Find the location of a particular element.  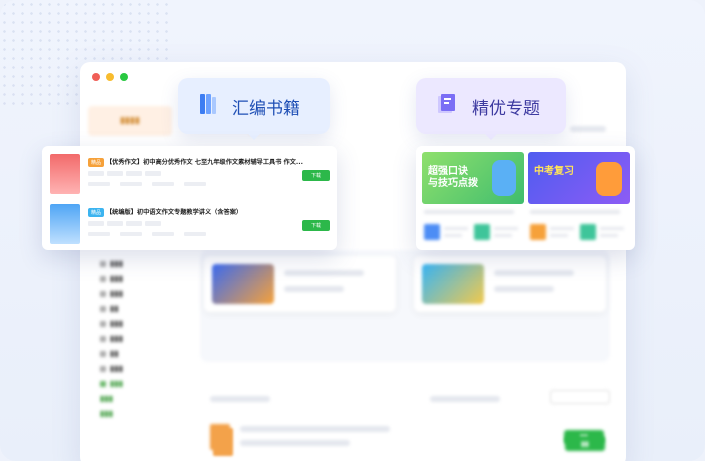

topic-card: 超强口诀 与技巧点拨 is located at coordinates (473, 198).